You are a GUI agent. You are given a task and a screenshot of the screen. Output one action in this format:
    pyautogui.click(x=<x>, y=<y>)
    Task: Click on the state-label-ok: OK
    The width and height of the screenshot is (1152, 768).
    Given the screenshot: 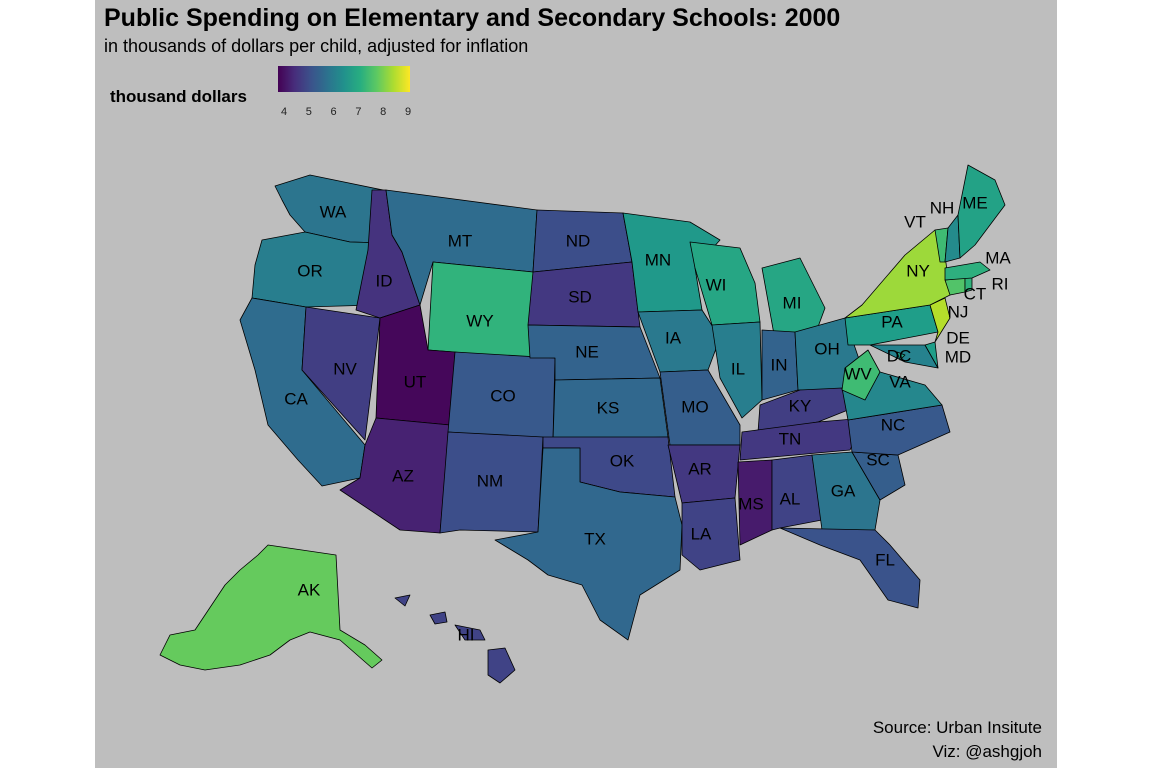 What is the action you would take?
    pyautogui.click(x=622, y=460)
    